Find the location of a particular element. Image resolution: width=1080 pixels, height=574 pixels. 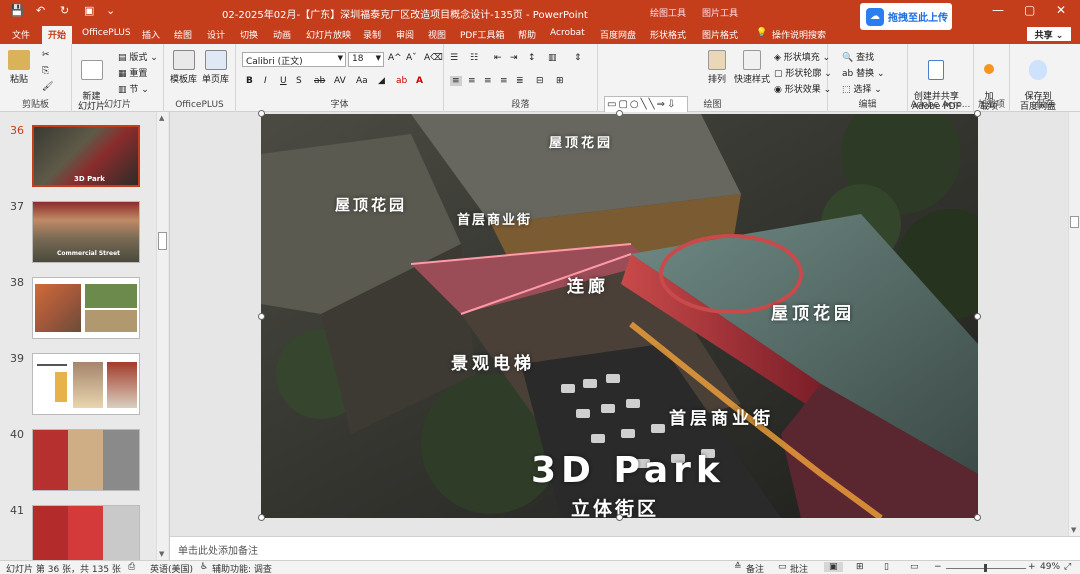

tab-slideshow: 幻灯片放映 is located at coordinates (328, 34).